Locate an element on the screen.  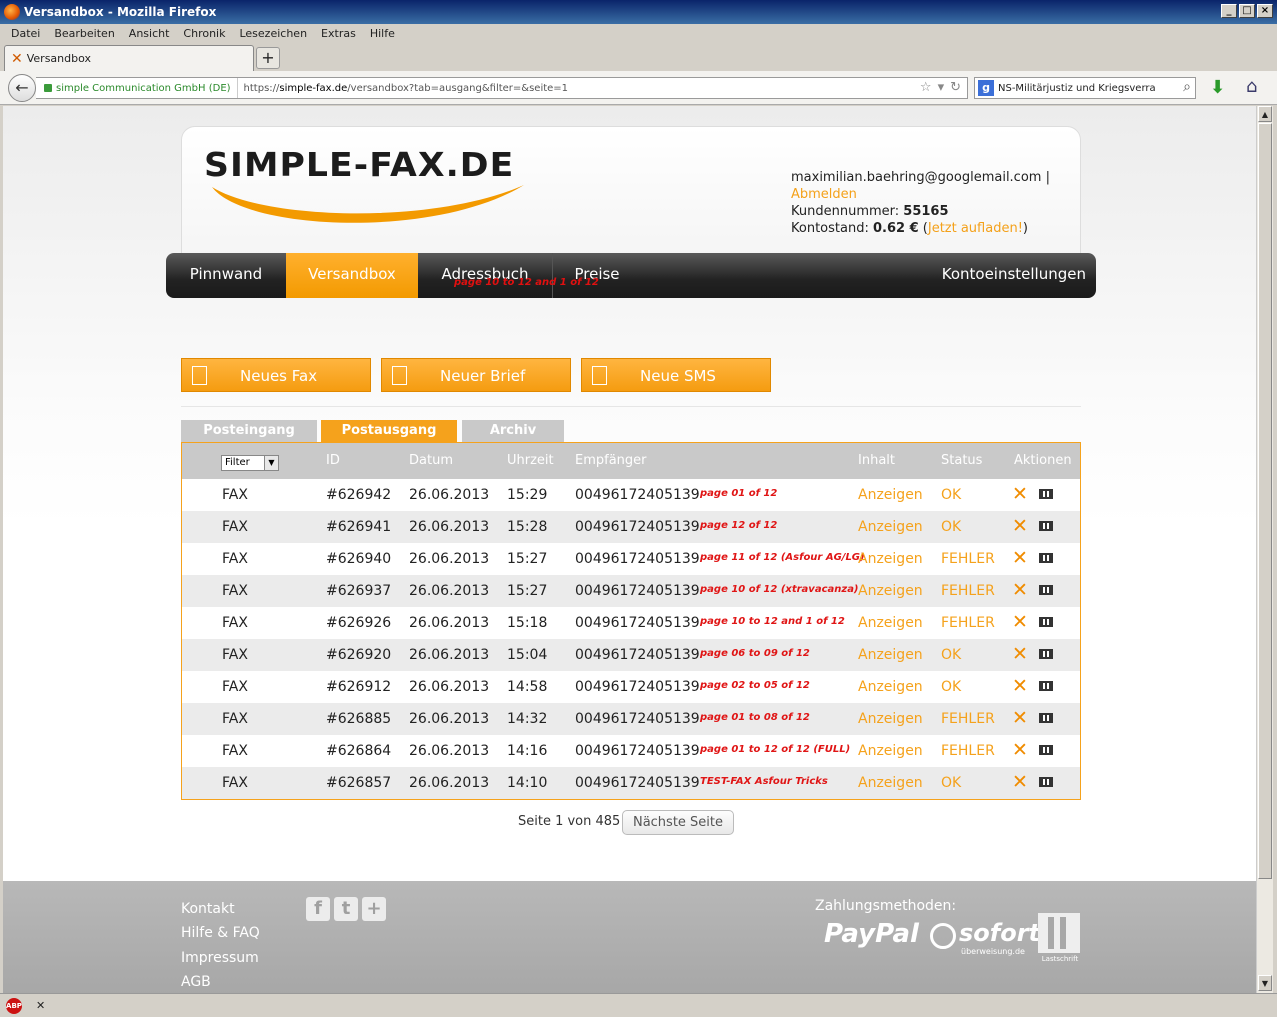
menu-datei: Datei is located at coordinates (25, 33).